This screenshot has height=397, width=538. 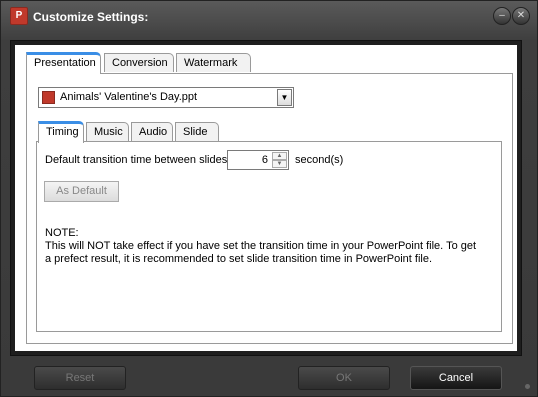 I want to click on stepper-buttons: ▲ ▼, so click(x=279, y=160).